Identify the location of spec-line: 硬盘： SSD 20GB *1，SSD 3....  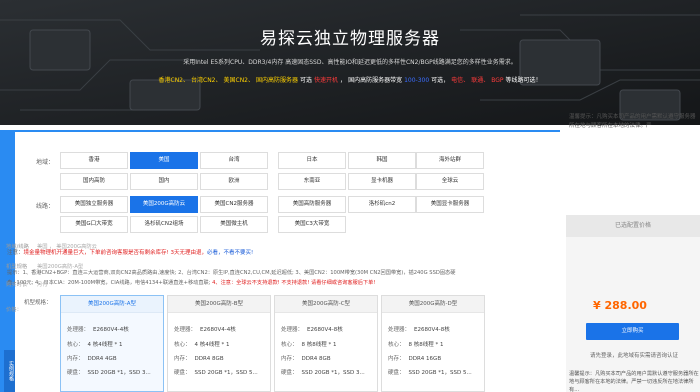
(109, 372).